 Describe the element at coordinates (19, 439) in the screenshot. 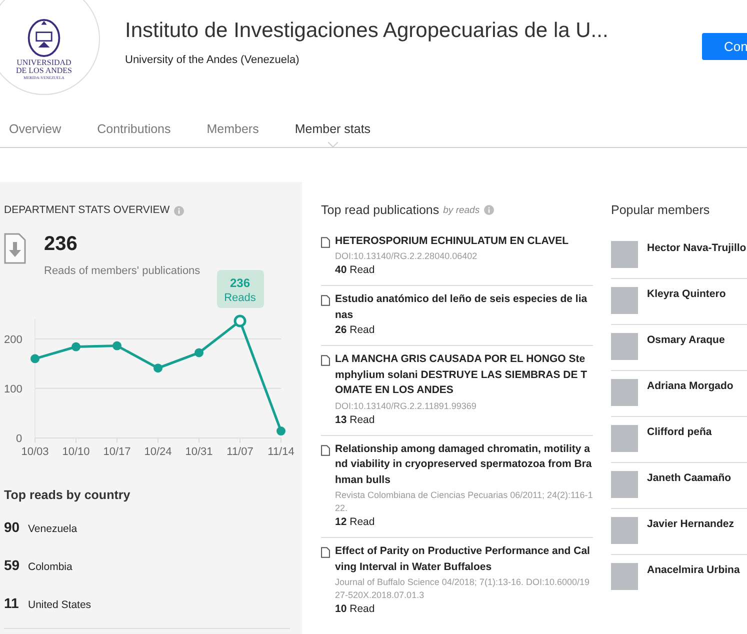

I see `axis-label: 0` at that location.